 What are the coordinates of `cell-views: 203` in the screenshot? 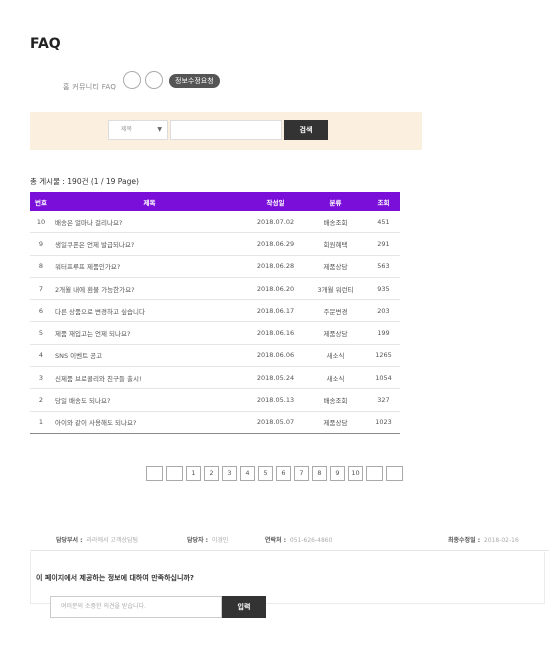 It's located at (383, 311).